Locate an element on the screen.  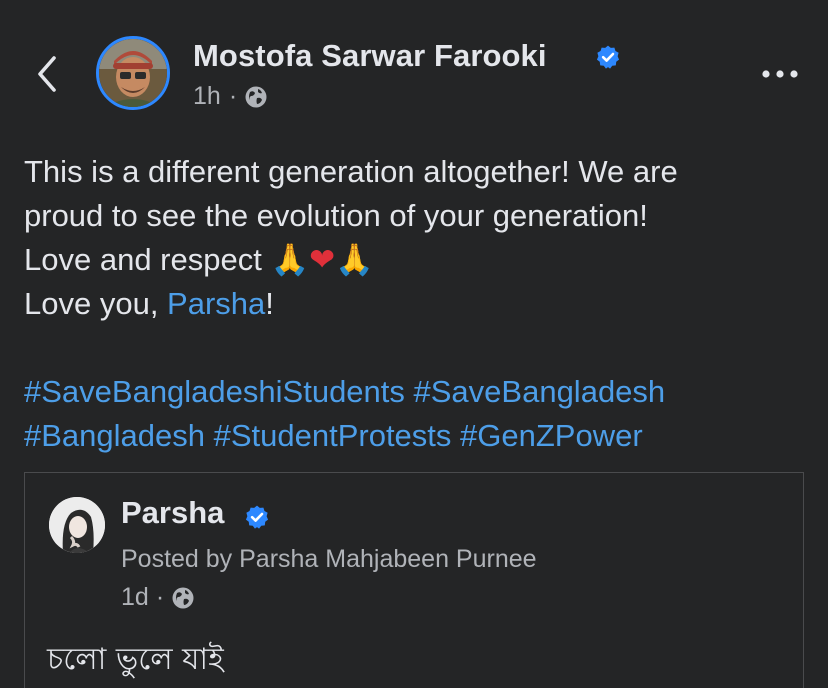
more-options-button is located at coordinates (780, 74).